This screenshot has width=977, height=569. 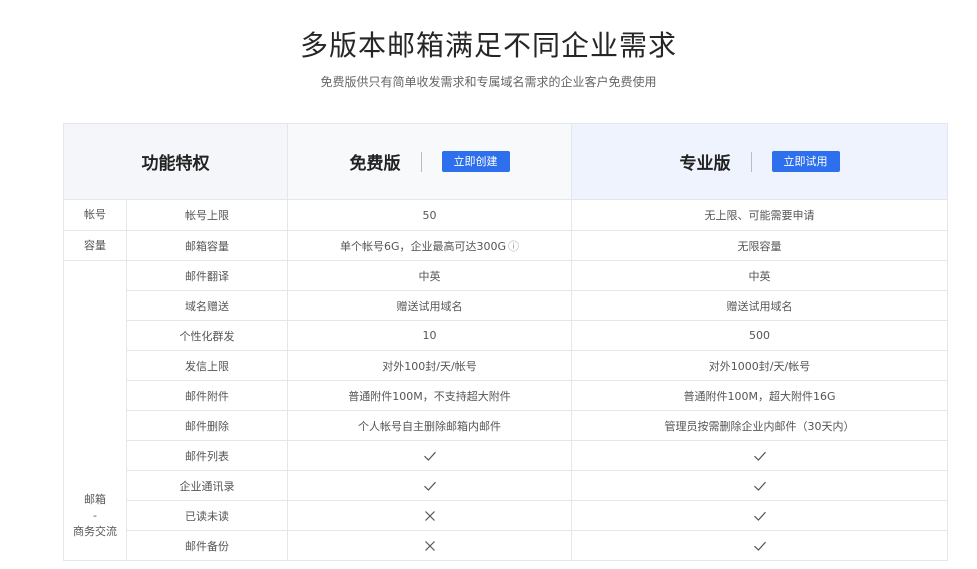 I want to click on table-row: 发信上限 对外100封/天/帐号 对外1000封/天/帐号, so click(x=537, y=366).